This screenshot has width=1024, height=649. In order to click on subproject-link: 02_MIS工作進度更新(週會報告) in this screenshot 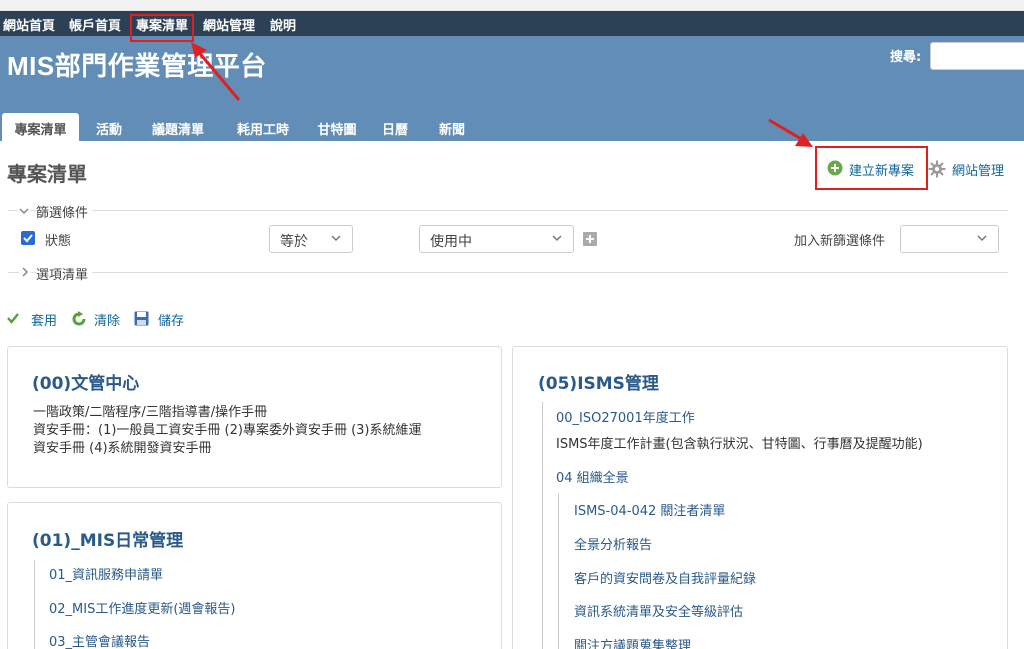, I will do `click(142, 607)`.